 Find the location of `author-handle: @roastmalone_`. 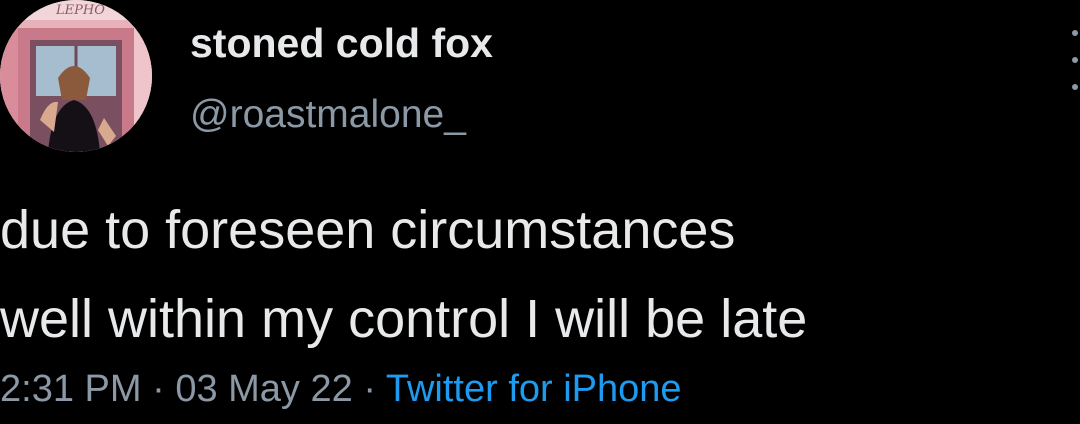

author-handle: @roastmalone_ is located at coordinates (328, 115).